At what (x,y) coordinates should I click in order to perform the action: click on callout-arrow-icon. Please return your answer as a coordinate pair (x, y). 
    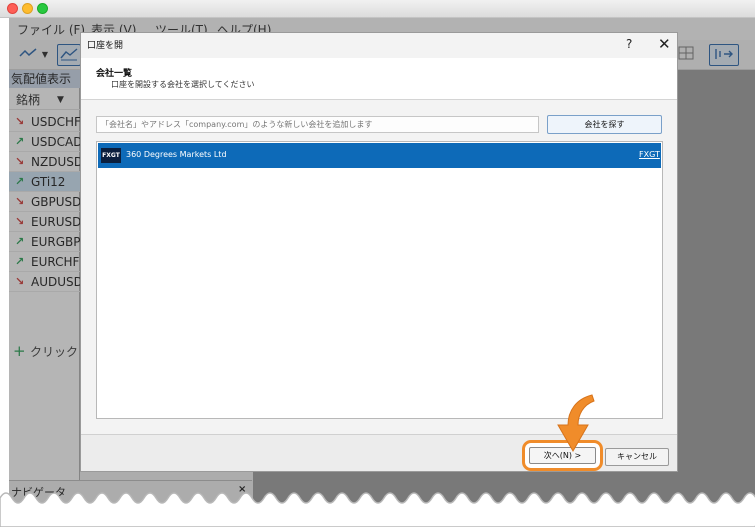
    Looking at the image, I should click on (576, 423).